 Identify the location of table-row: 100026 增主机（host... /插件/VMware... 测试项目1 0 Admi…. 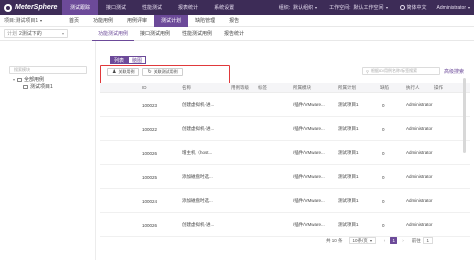
(285, 153).